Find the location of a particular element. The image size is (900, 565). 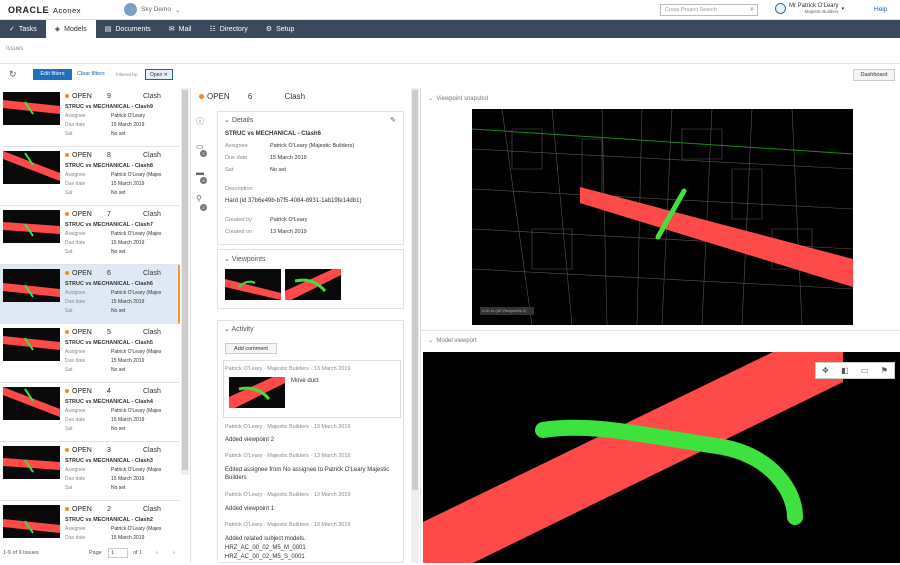

nav-label: Documents is located at coordinates (133, 29).